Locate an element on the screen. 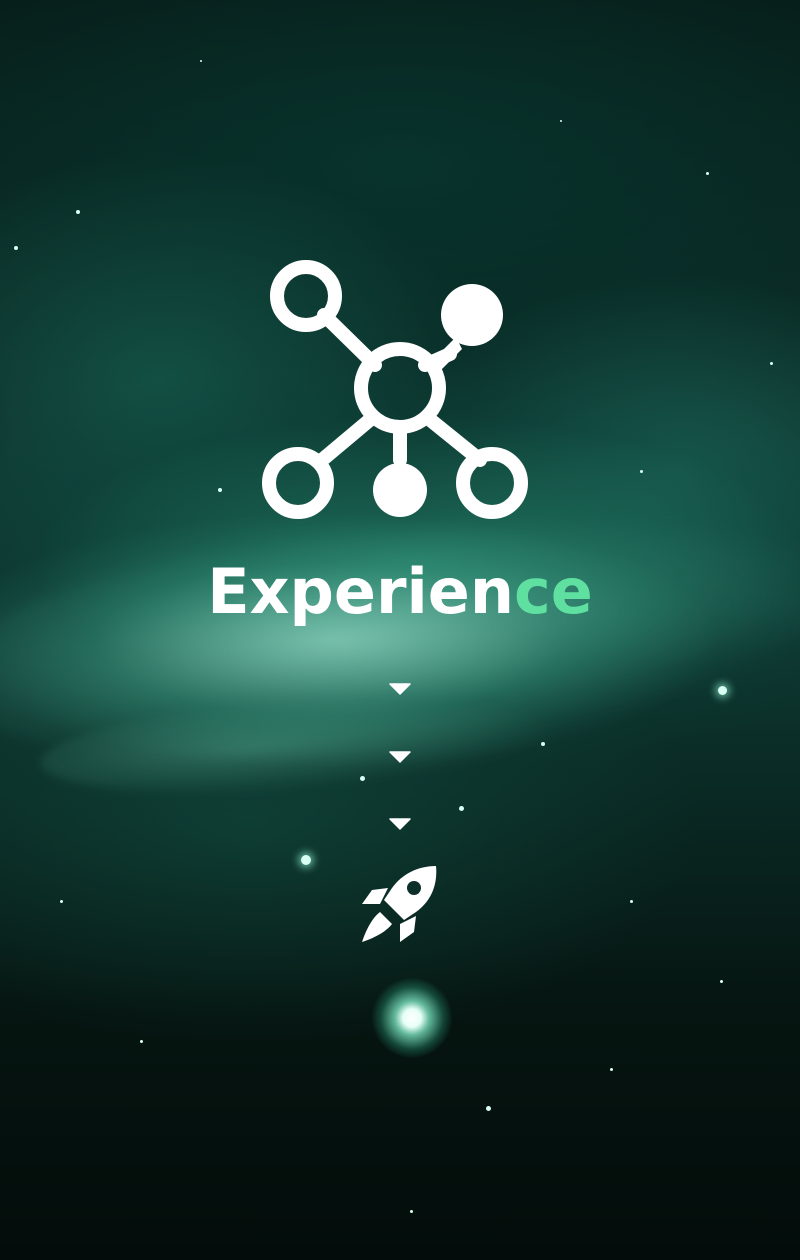 The height and width of the screenshot is (1260, 800). bright-star is located at coordinates (412, 1018).